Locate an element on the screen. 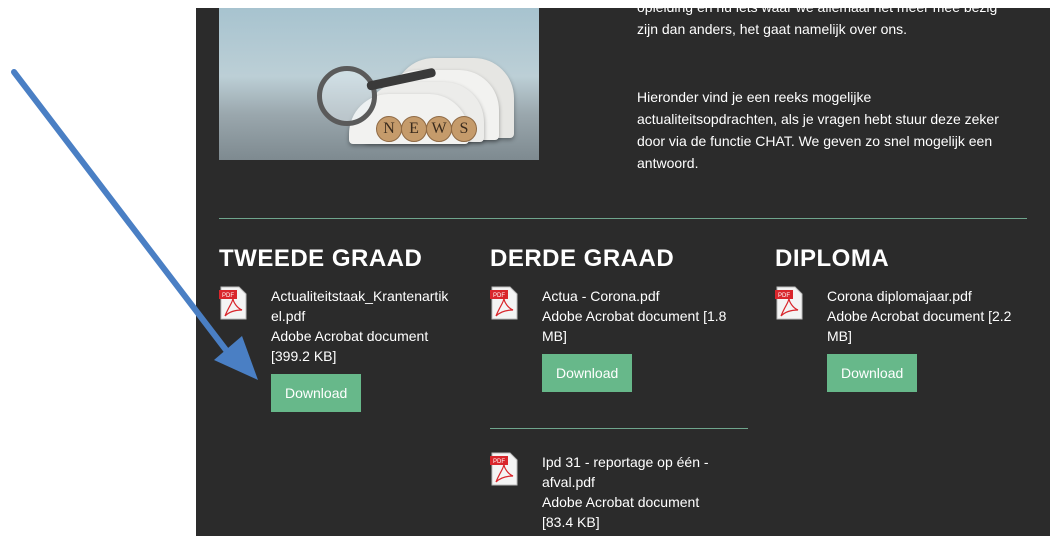 Image resolution: width=1050 pixels, height=536 pixels. hero-letter: W is located at coordinates (439, 129).